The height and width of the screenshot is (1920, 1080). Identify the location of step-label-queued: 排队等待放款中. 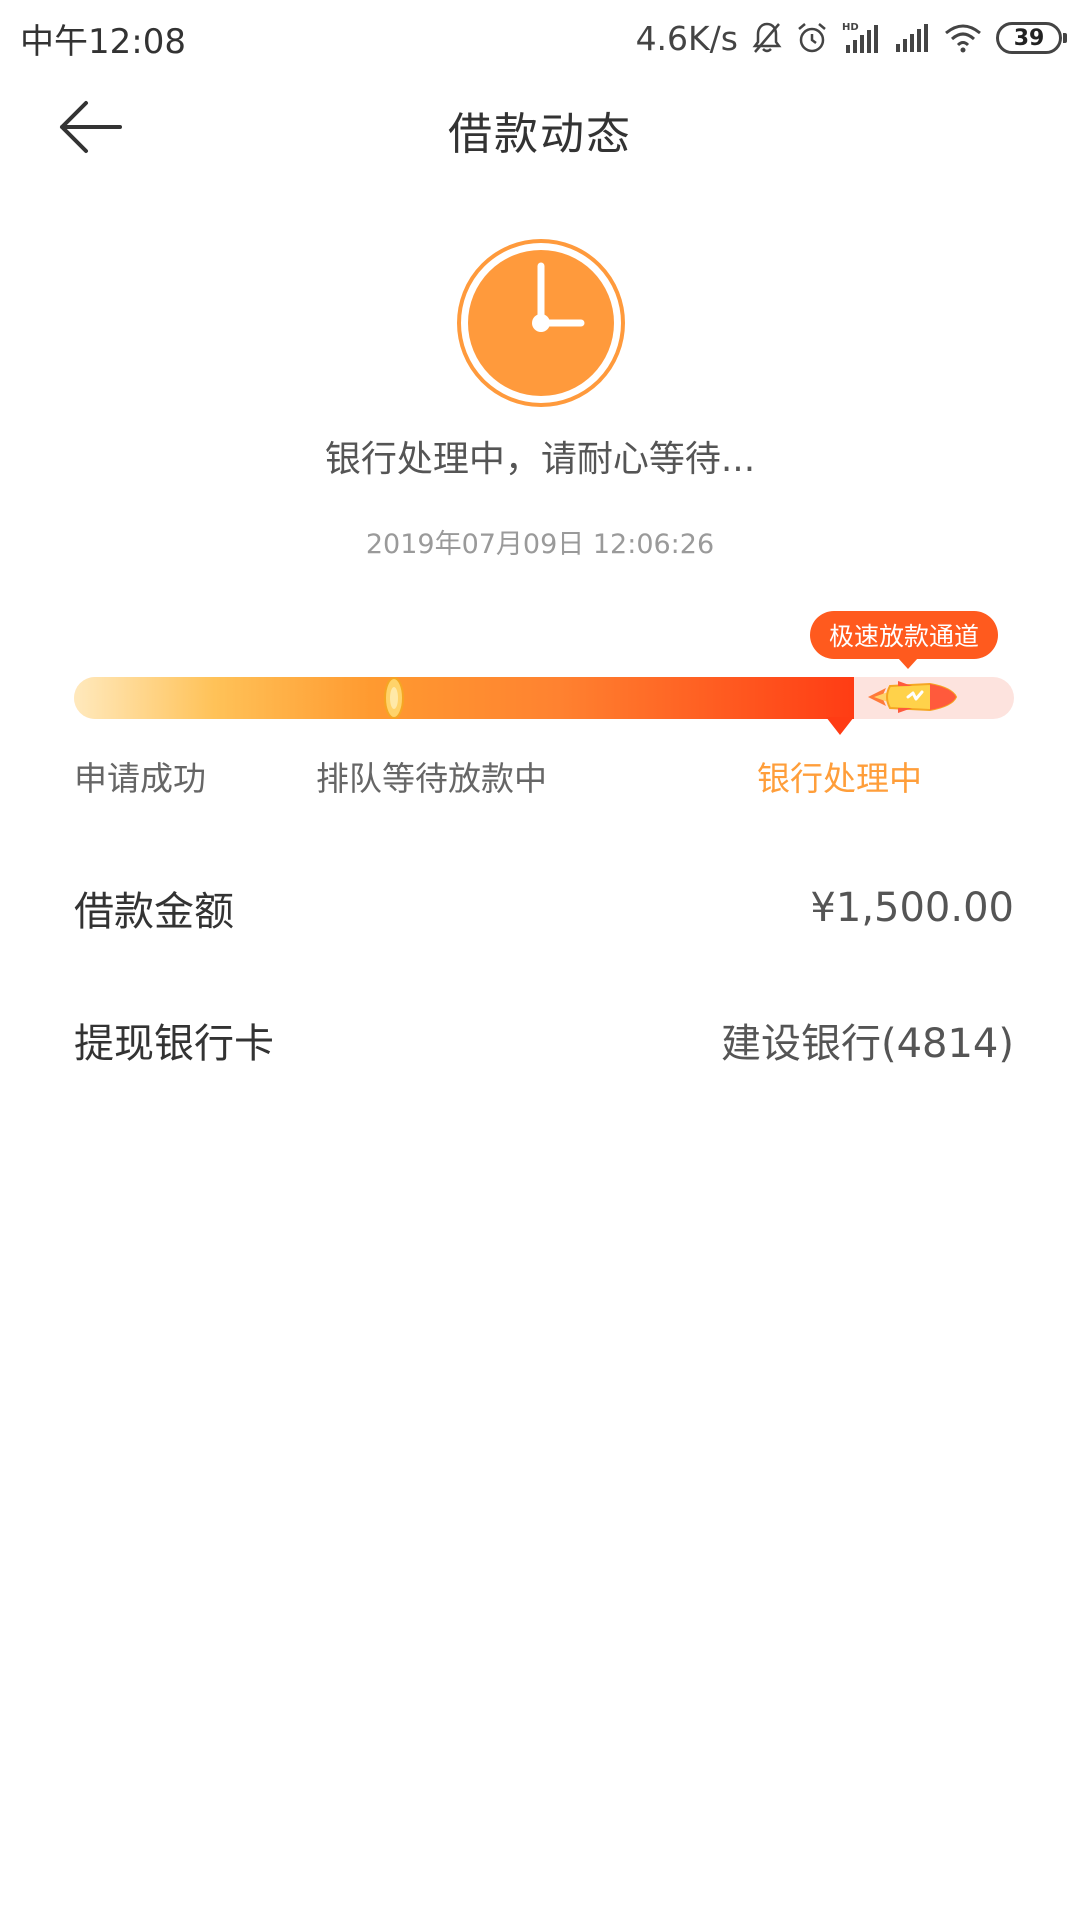
(431, 778).